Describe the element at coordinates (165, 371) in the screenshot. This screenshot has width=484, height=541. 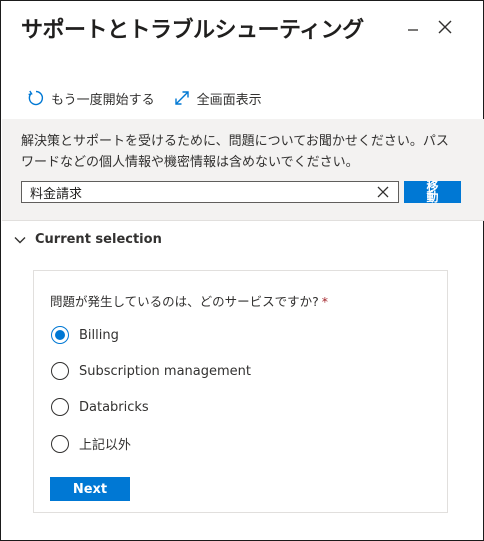
I see `option-label: Subscription management` at that location.